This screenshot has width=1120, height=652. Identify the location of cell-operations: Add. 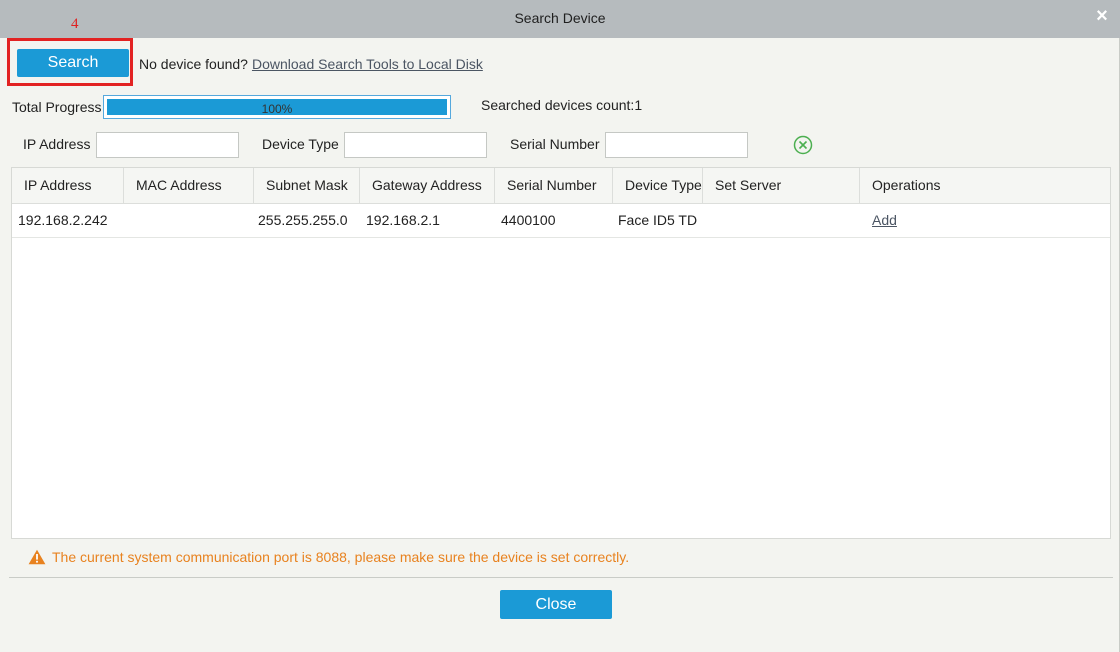
(884, 220).